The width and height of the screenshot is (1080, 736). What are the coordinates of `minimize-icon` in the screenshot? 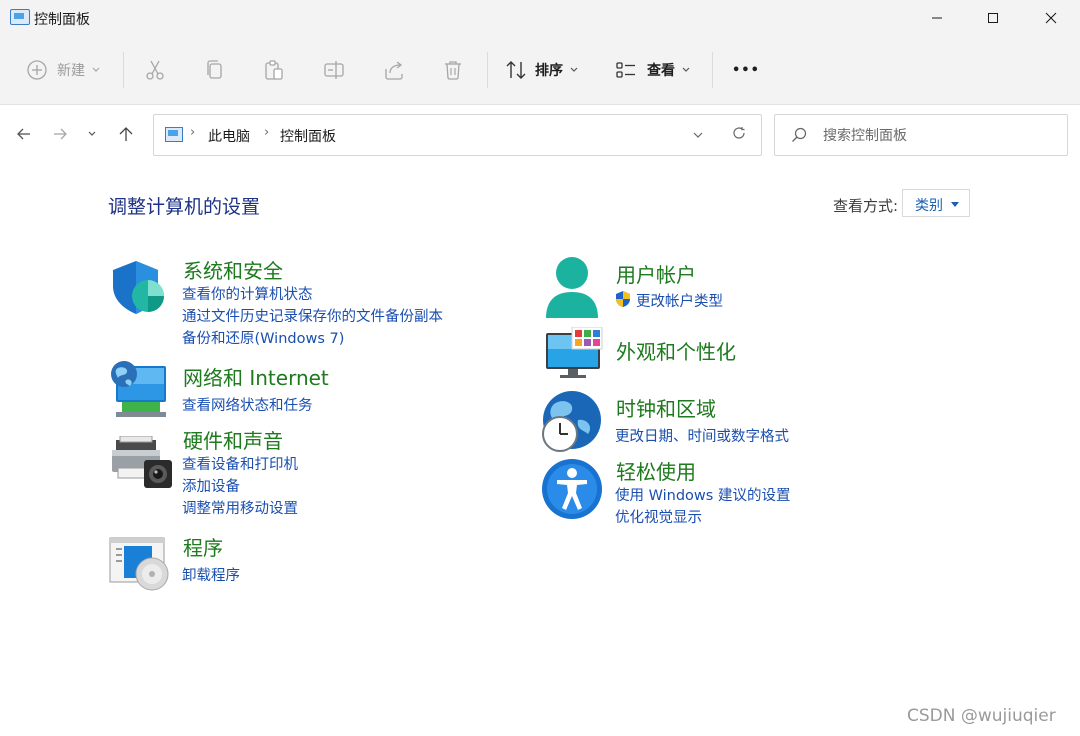 It's located at (937, 18).